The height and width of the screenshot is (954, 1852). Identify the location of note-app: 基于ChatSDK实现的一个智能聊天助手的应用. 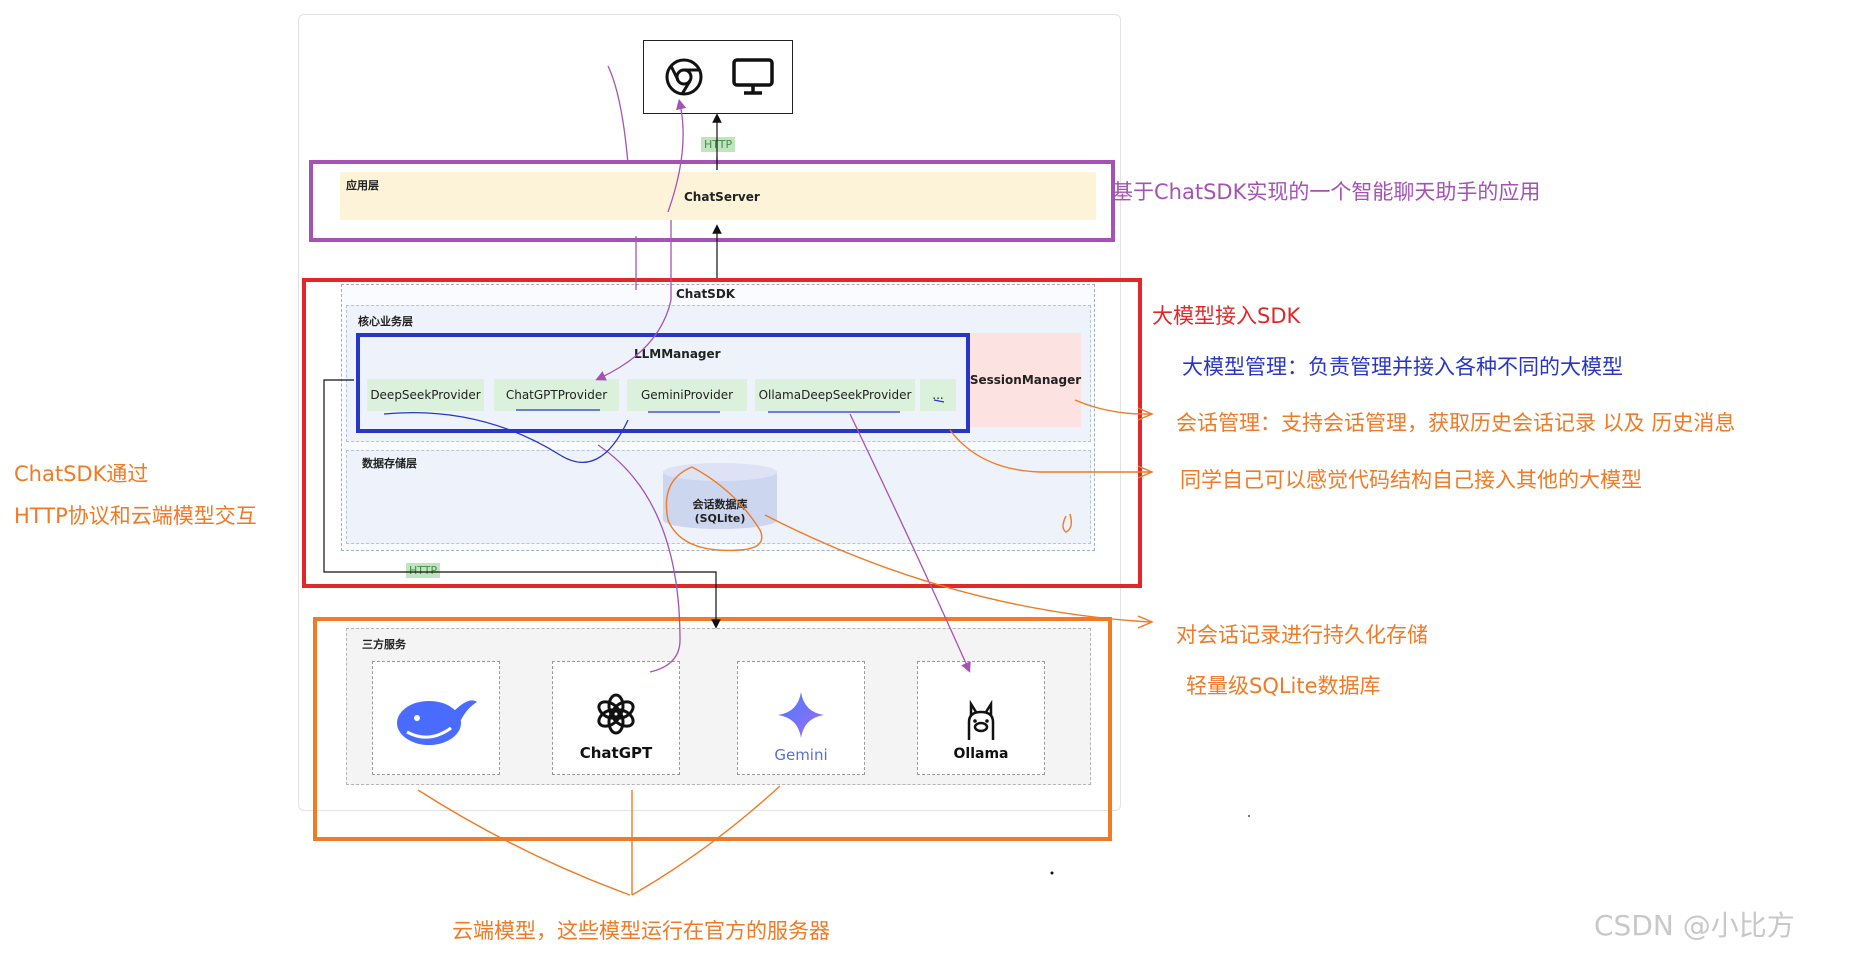
(1326, 192).